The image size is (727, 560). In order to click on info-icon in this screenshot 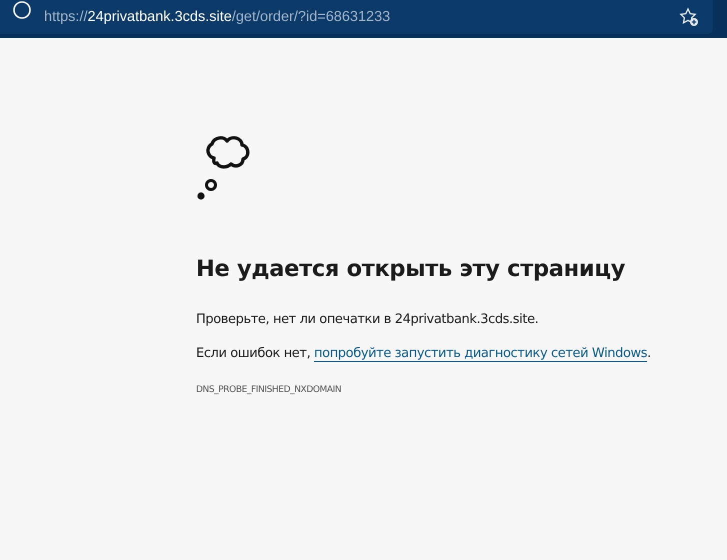, I will do `click(22, 10)`.